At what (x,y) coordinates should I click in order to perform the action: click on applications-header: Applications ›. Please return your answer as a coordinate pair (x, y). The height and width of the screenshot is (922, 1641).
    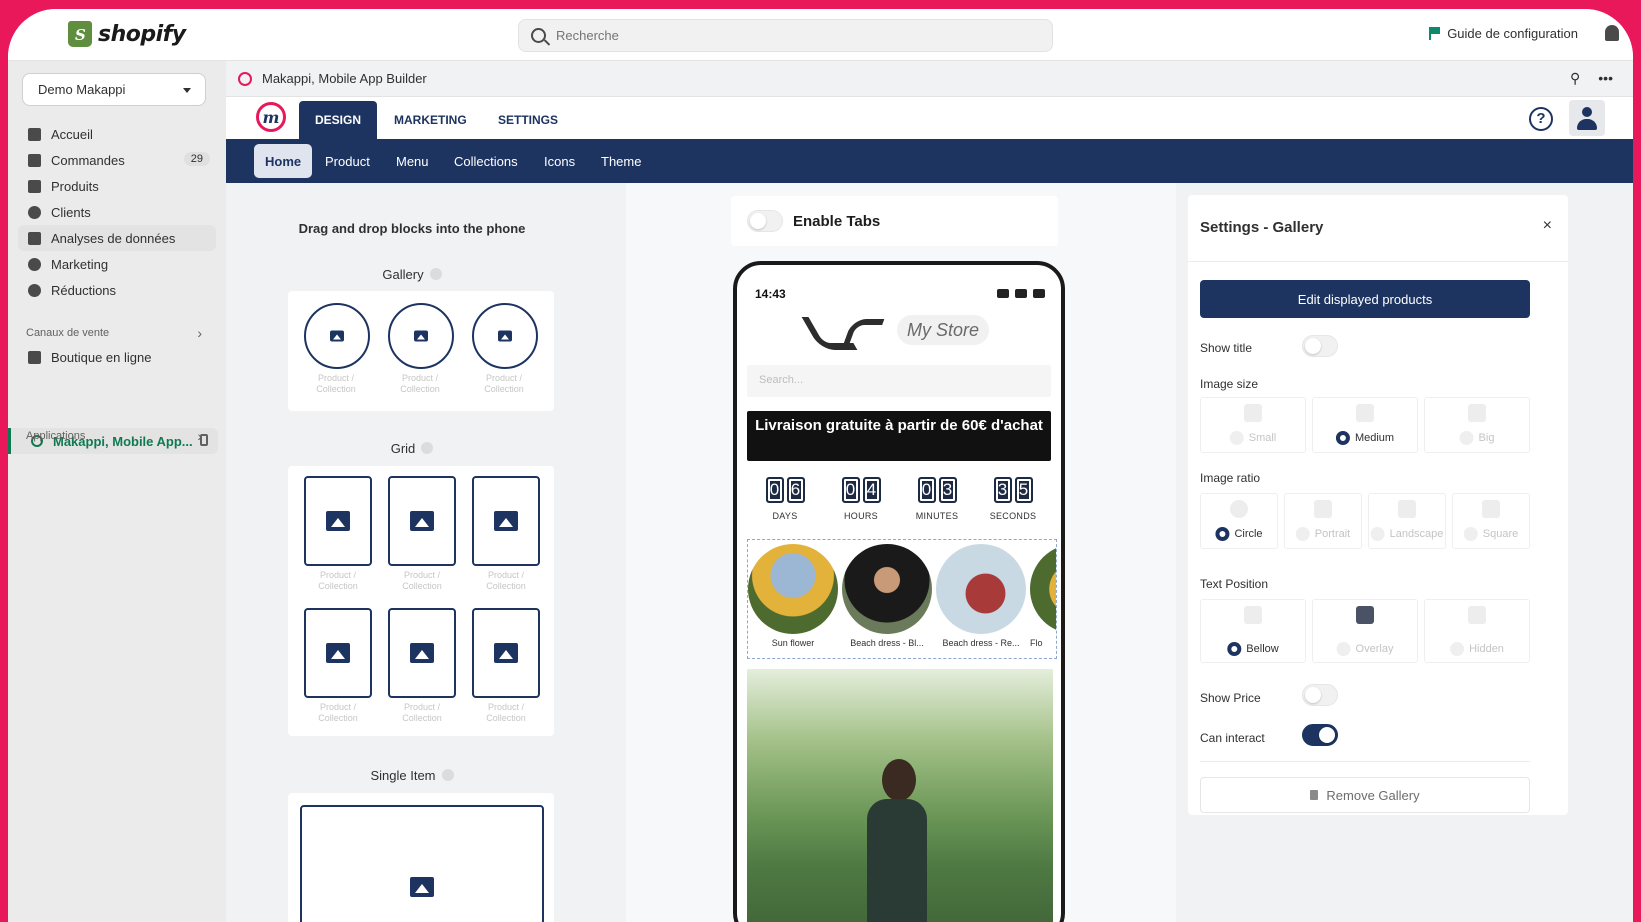
    Looking at the image, I should click on (115, 436).